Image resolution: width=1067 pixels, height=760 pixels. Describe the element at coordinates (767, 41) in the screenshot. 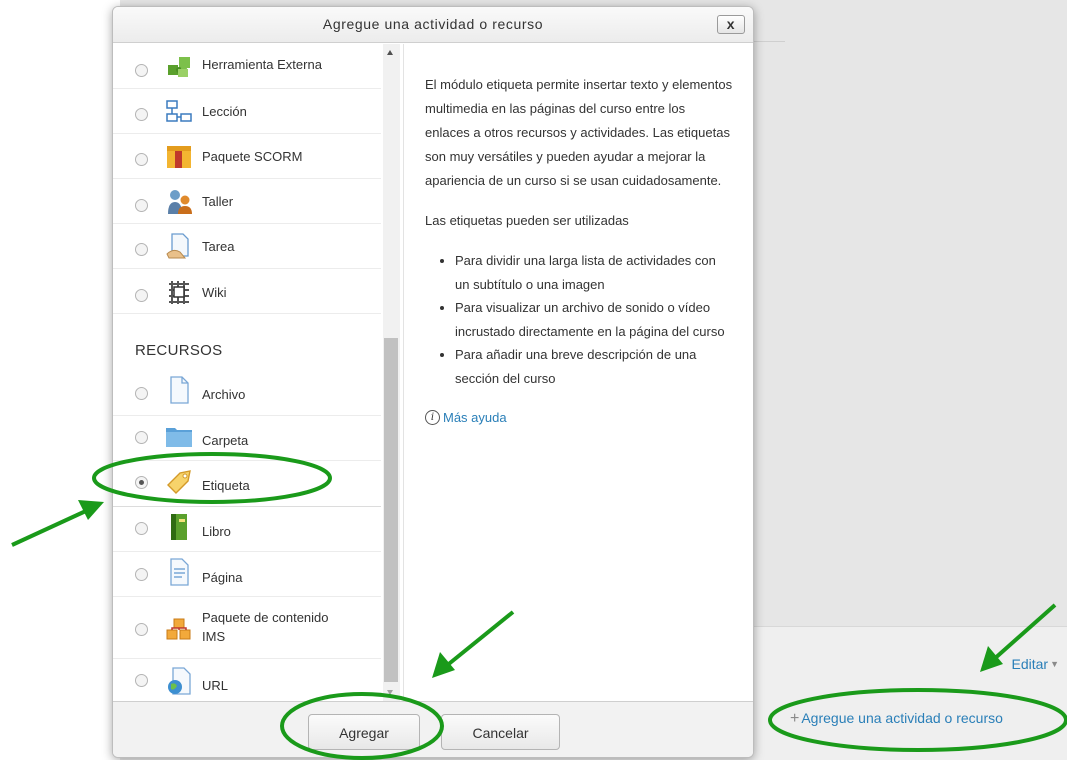

I see `divider` at that location.